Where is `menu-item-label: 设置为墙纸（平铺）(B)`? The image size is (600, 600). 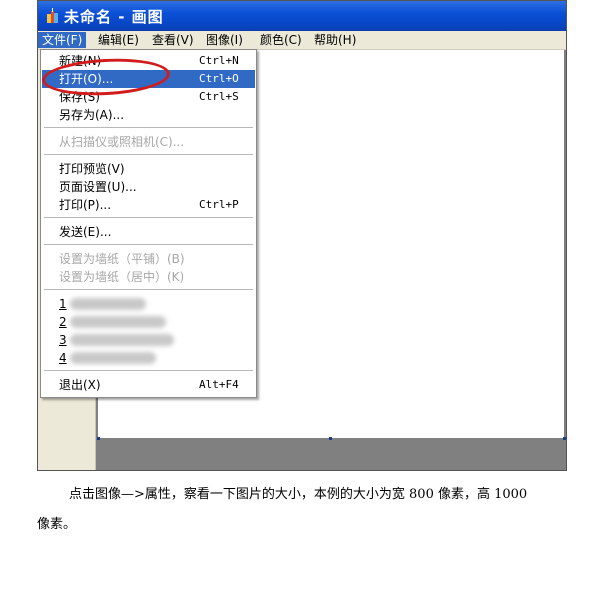 menu-item-label: 设置为墙纸（平铺）(B) is located at coordinates (122, 259).